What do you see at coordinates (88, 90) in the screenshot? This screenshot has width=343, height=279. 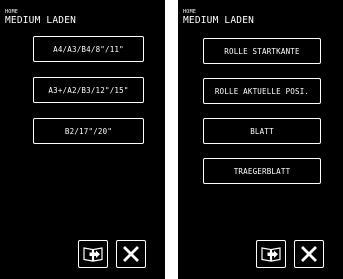 I see `size-a3plus-a2-b3-button: A3+/A2/B3/12"/15"` at bounding box center [88, 90].